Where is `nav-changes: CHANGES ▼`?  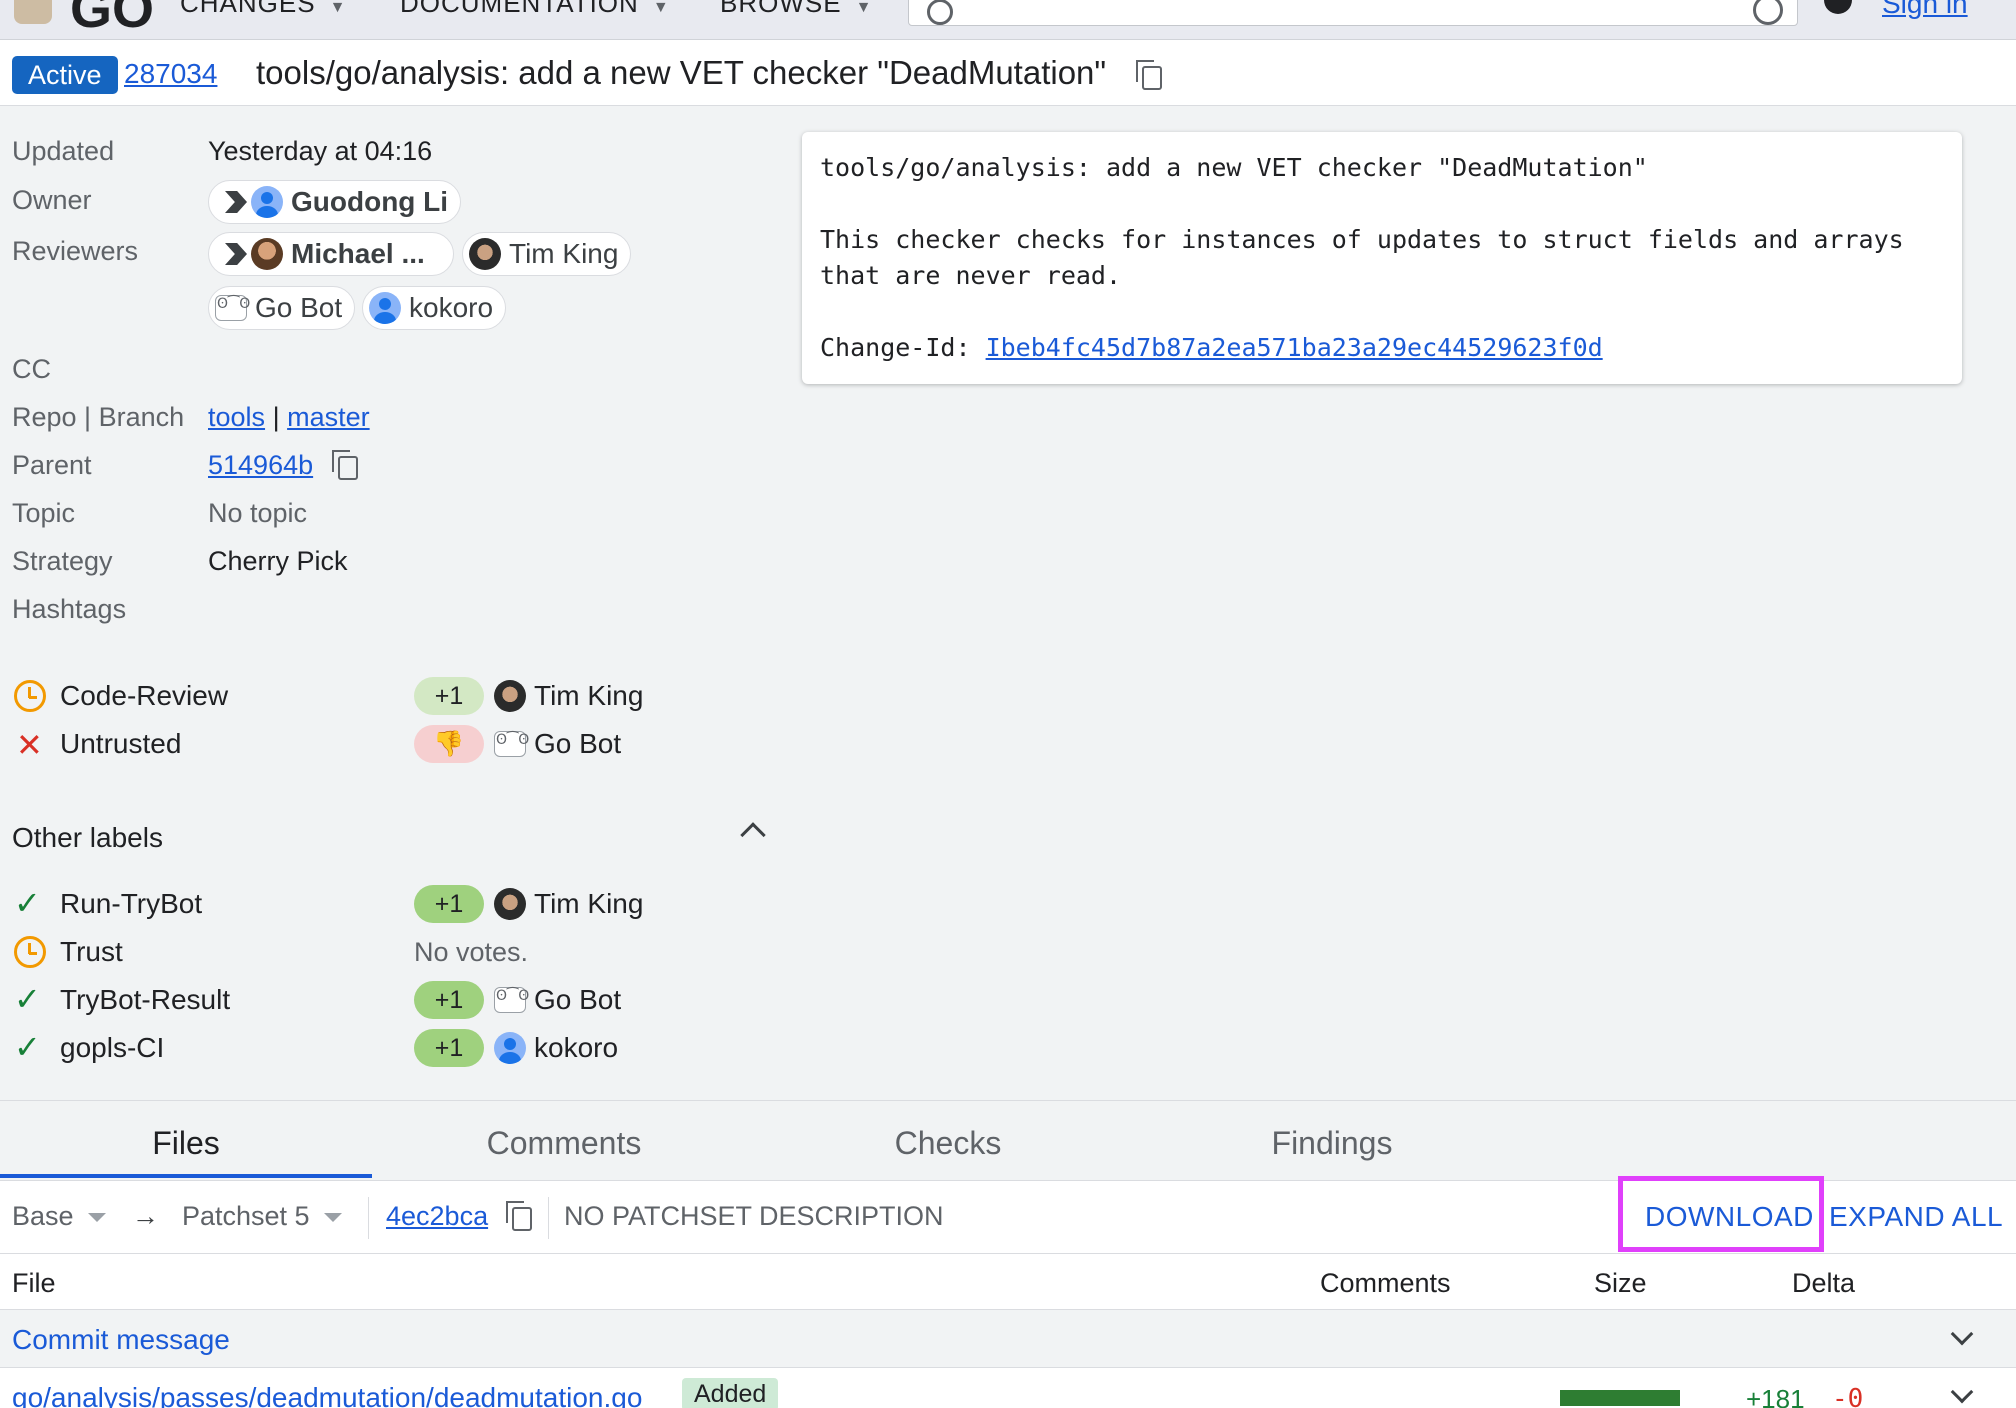
nav-changes: CHANGES ▼ is located at coordinates (263, 9).